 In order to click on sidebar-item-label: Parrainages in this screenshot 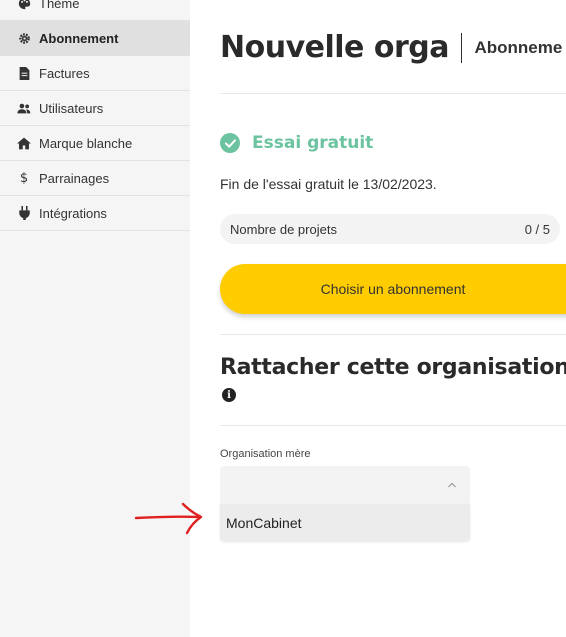, I will do `click(74, 178)`.